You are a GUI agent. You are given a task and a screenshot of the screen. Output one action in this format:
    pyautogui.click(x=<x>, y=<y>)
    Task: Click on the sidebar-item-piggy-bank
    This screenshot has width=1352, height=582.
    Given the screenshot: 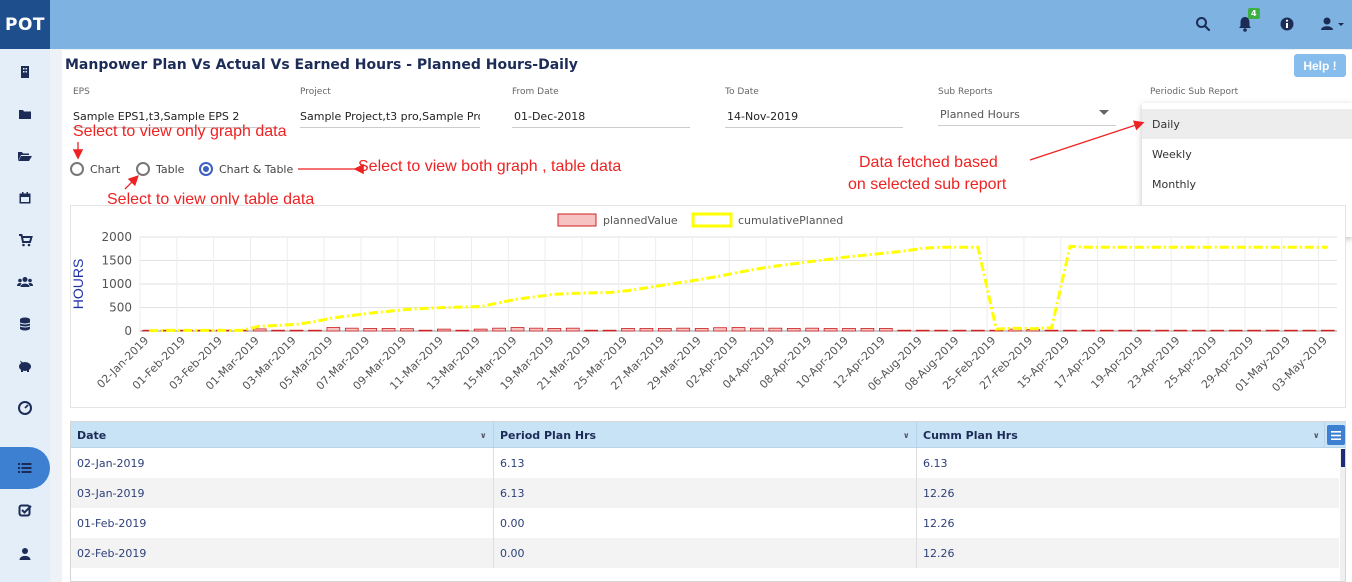 What is the action you would take?
    pyautogui.click(x=25, y=366)
    